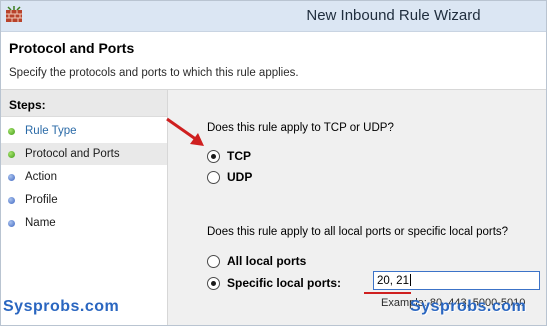 The width and height of the screenshot is (547, 326). I want to click on specific-local-ports-radio-button, so click(213, 283).